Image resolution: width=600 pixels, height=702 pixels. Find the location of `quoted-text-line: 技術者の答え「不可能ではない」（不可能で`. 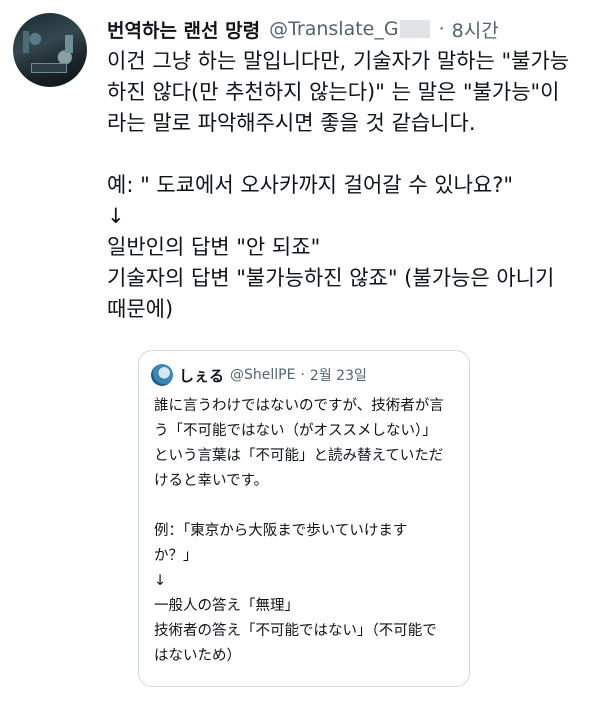

quoted-text-line: 技術者の答え「不可能ではない」（不可能で is located at coordinates (295, 631).